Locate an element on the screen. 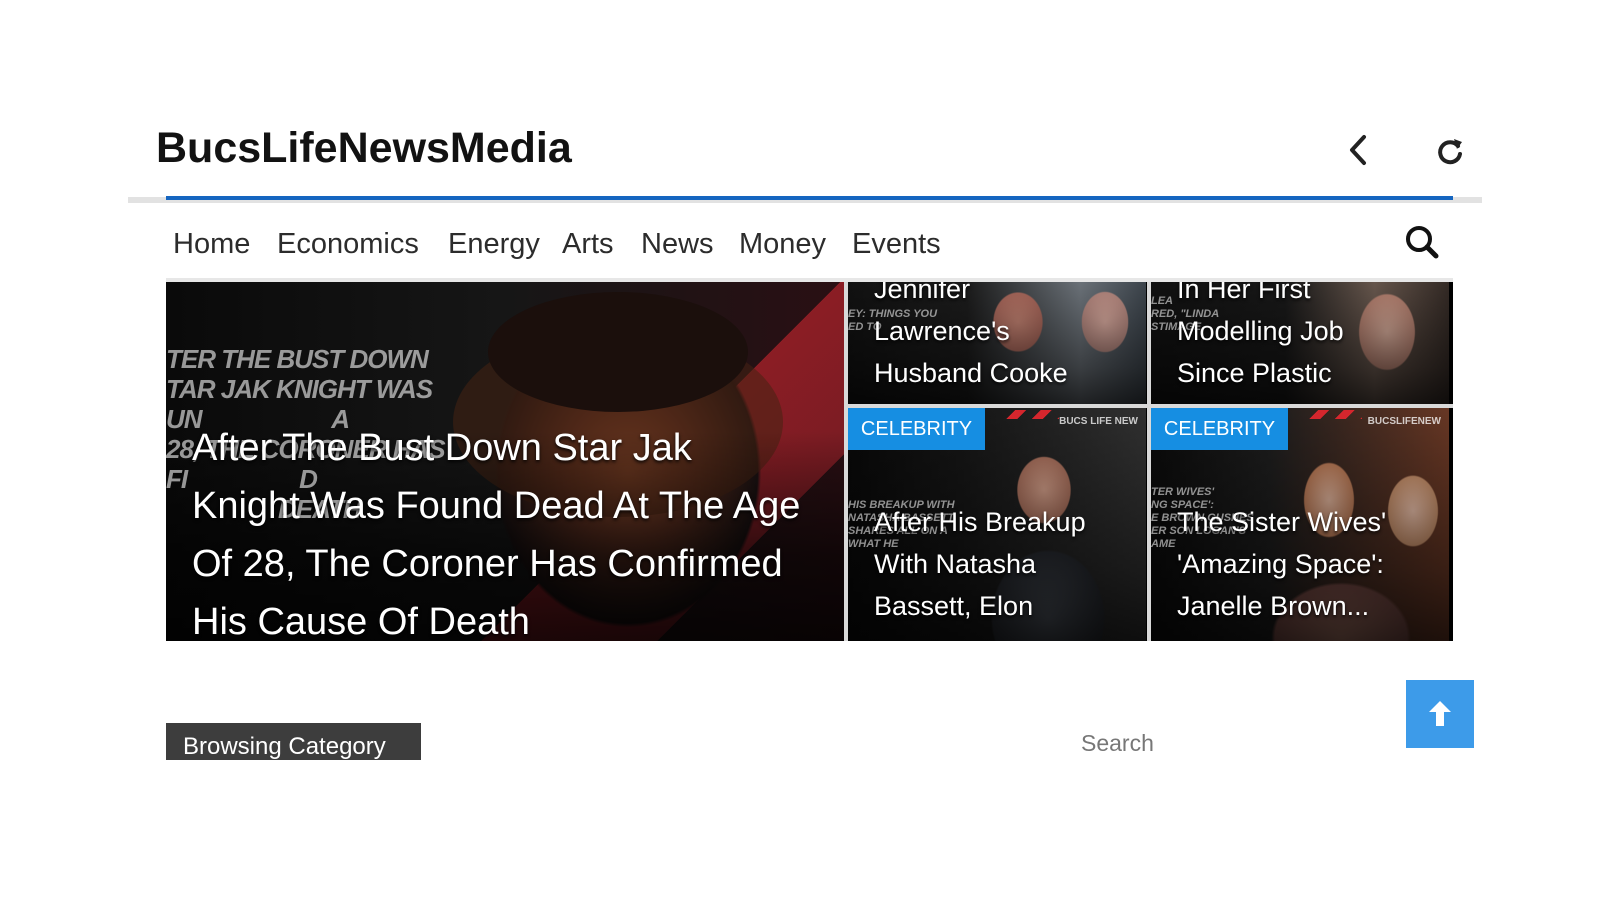 The image size is (1600, 900). chevron-left-icon is located at coordinates (1358, 150).